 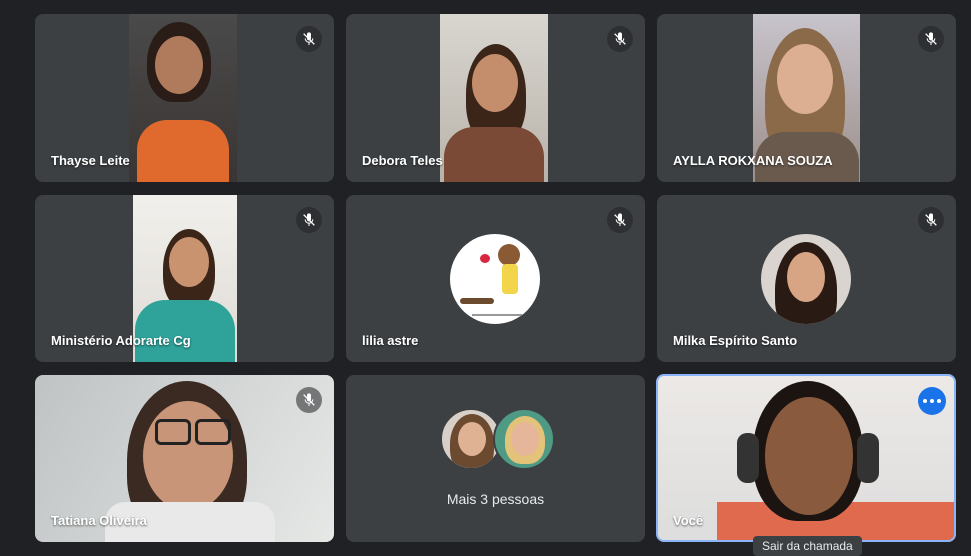 What do you see at coordinates (806, 458) in the screenshot?
I see `participant-tile-self: Você` at bounding box center [806, 458].